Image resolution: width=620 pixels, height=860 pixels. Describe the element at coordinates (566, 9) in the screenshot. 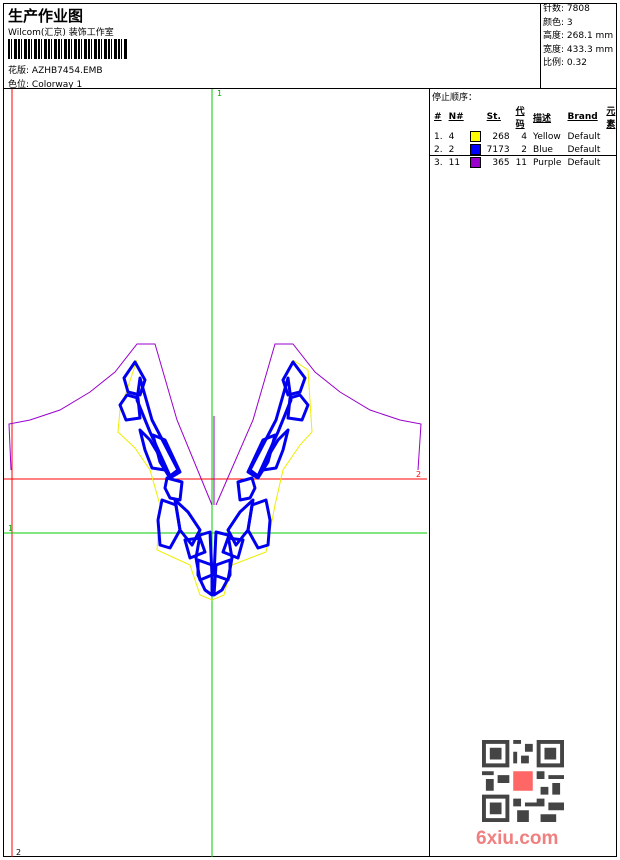

I see `stat-stitches: 针数: 7808` at that location.